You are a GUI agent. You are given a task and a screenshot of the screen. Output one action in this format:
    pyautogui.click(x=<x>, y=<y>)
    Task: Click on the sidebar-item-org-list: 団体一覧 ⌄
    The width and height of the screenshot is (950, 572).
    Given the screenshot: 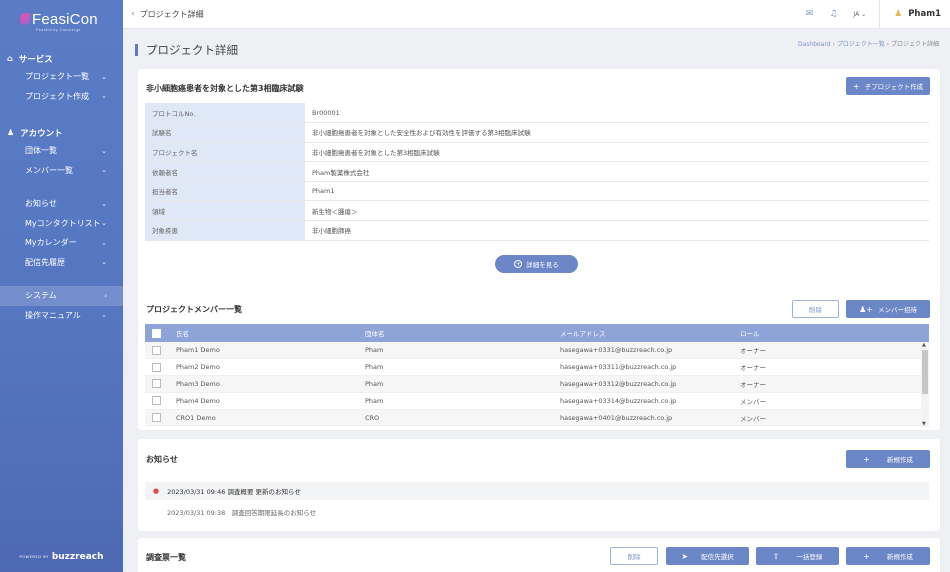 What is the action you would take?
    pyautogui.click(x=61, y=151)
    